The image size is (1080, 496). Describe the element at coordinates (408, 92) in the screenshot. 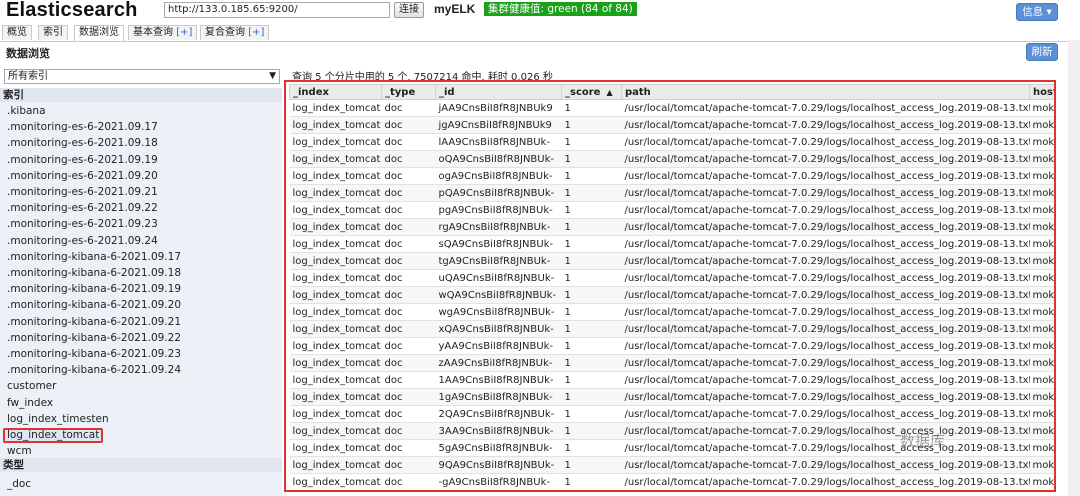

I see `column-header-type: _type` at that location.